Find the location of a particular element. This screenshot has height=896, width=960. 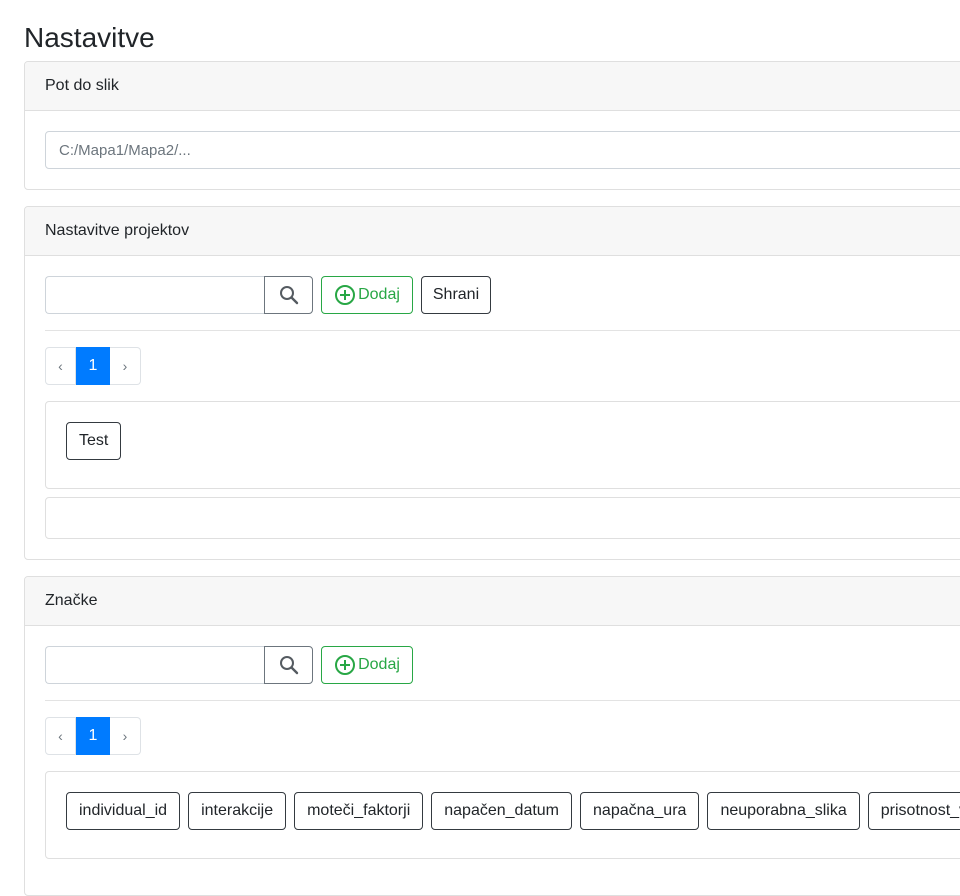

tag-item: napačna_ura is located at coordinates (640, 811).